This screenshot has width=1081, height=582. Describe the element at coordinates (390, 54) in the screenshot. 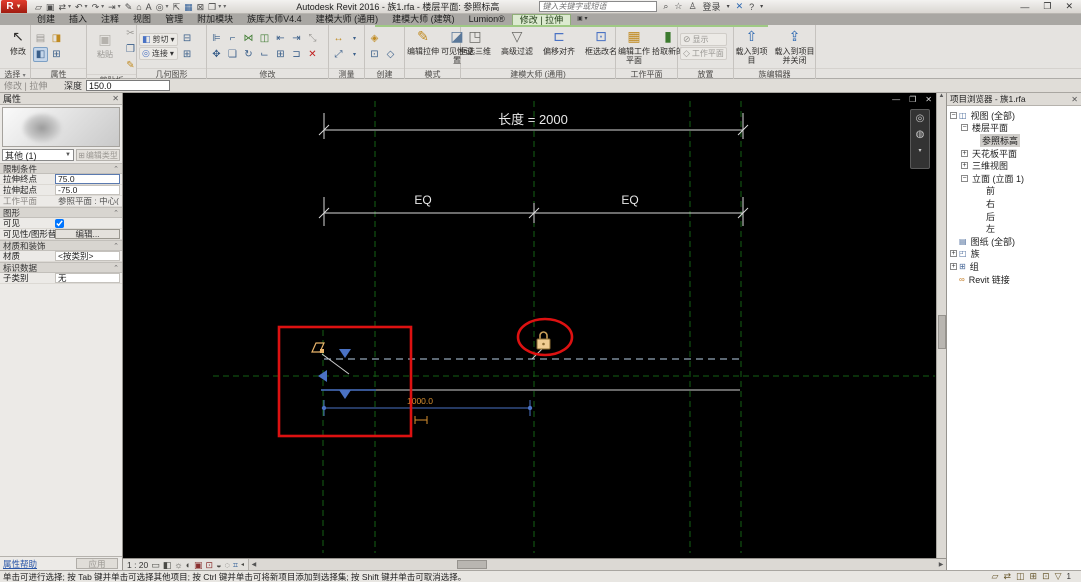

I see `create-assembly-icon: ◇` at that location.